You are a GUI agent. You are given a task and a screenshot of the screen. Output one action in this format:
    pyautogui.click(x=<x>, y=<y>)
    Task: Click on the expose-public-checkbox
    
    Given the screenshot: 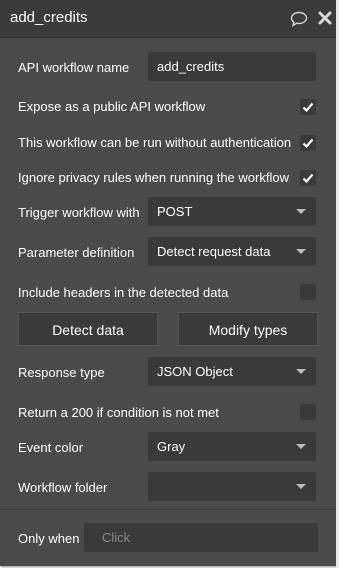 What is the action you would take?
    pyautogui.click(x=308, y=107)
    